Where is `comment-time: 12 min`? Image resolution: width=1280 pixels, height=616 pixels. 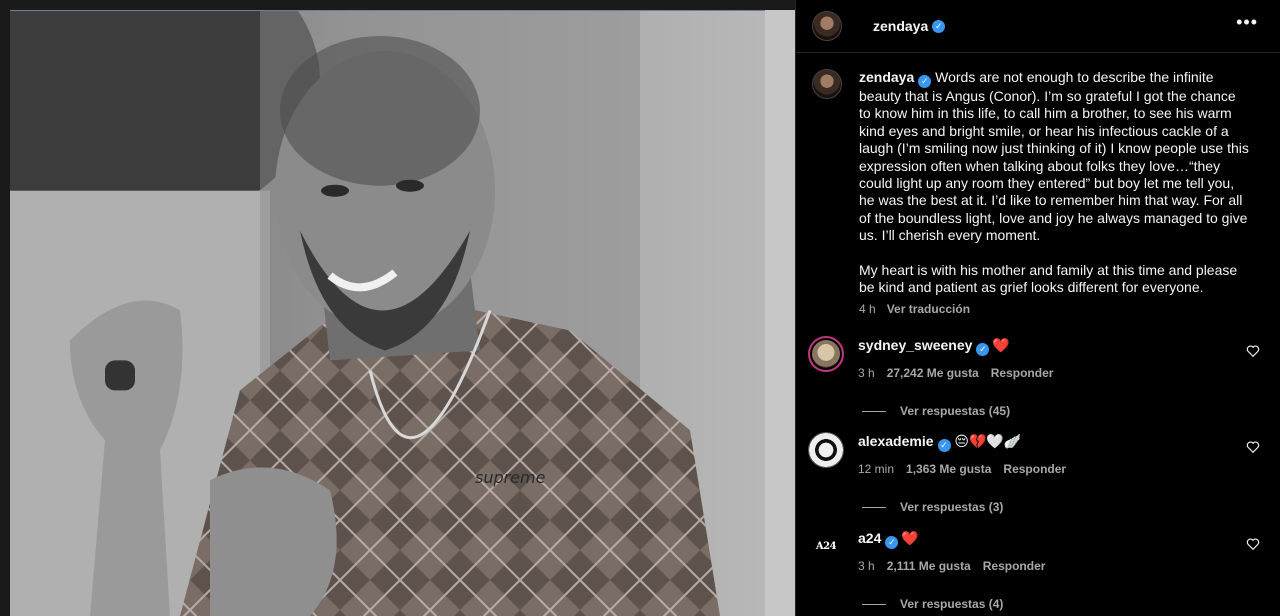
comment-time: 12 min is located at coordinates (876, 469).